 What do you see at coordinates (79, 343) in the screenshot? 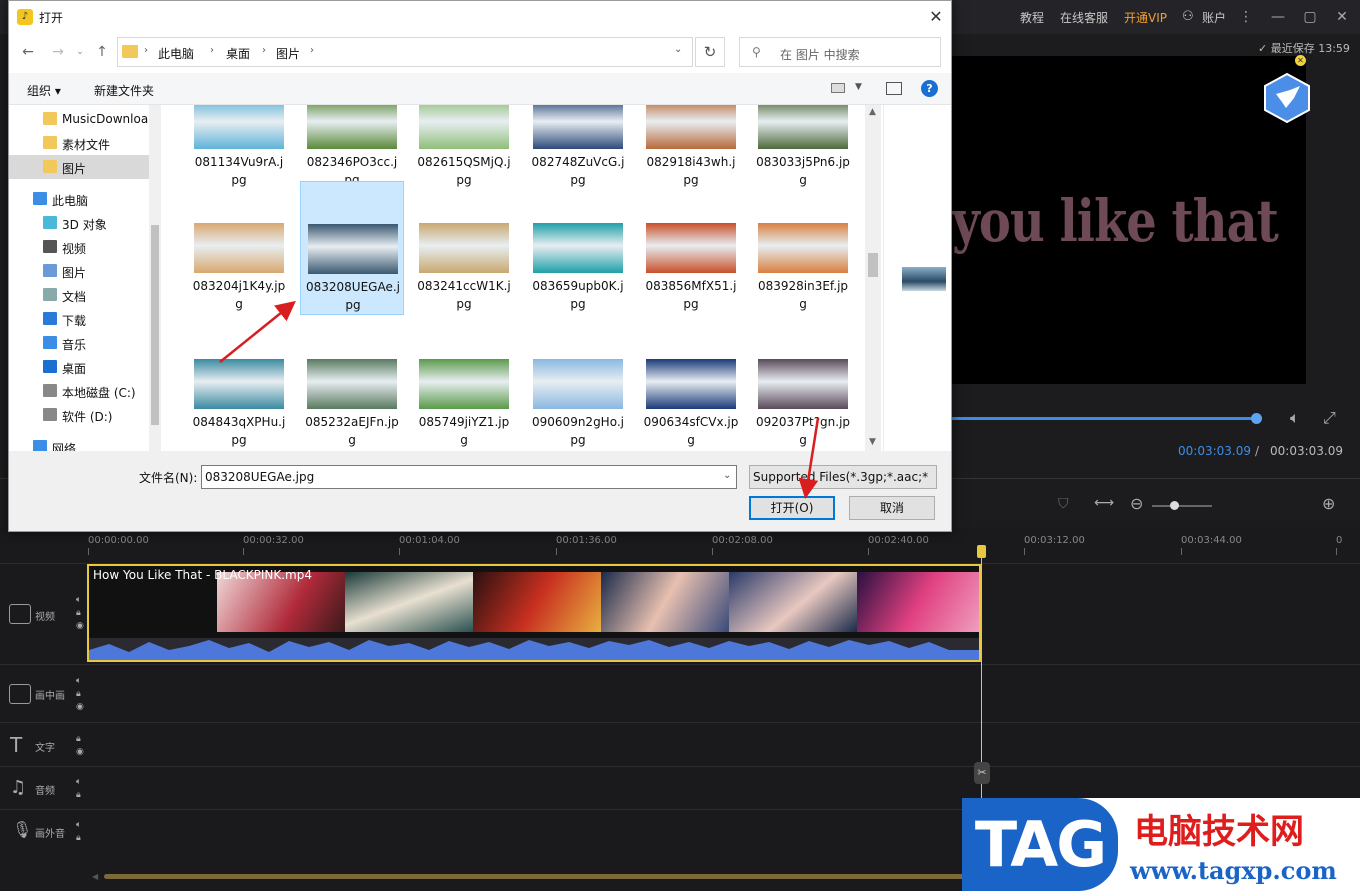
I see `nav-item: 音乐` at bounding box center [79, 343].